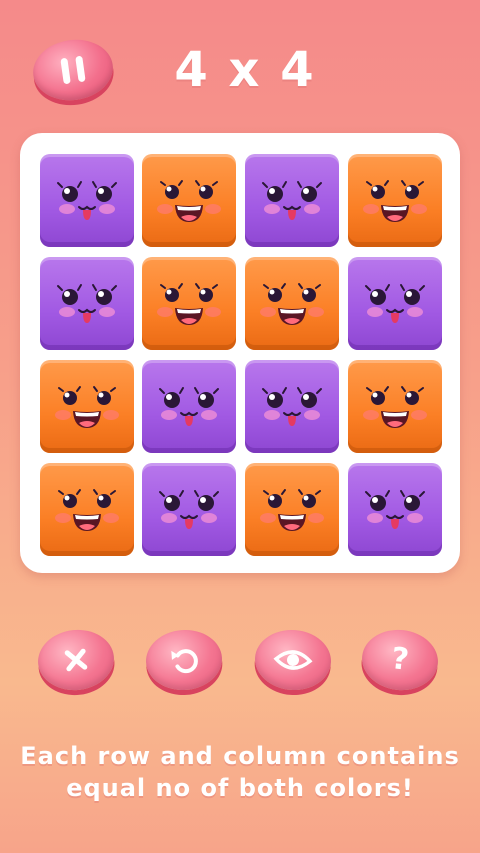 This screenshot has width=480, height=853. I want to click on tile-orange-r2-c3, so click(292, 303).